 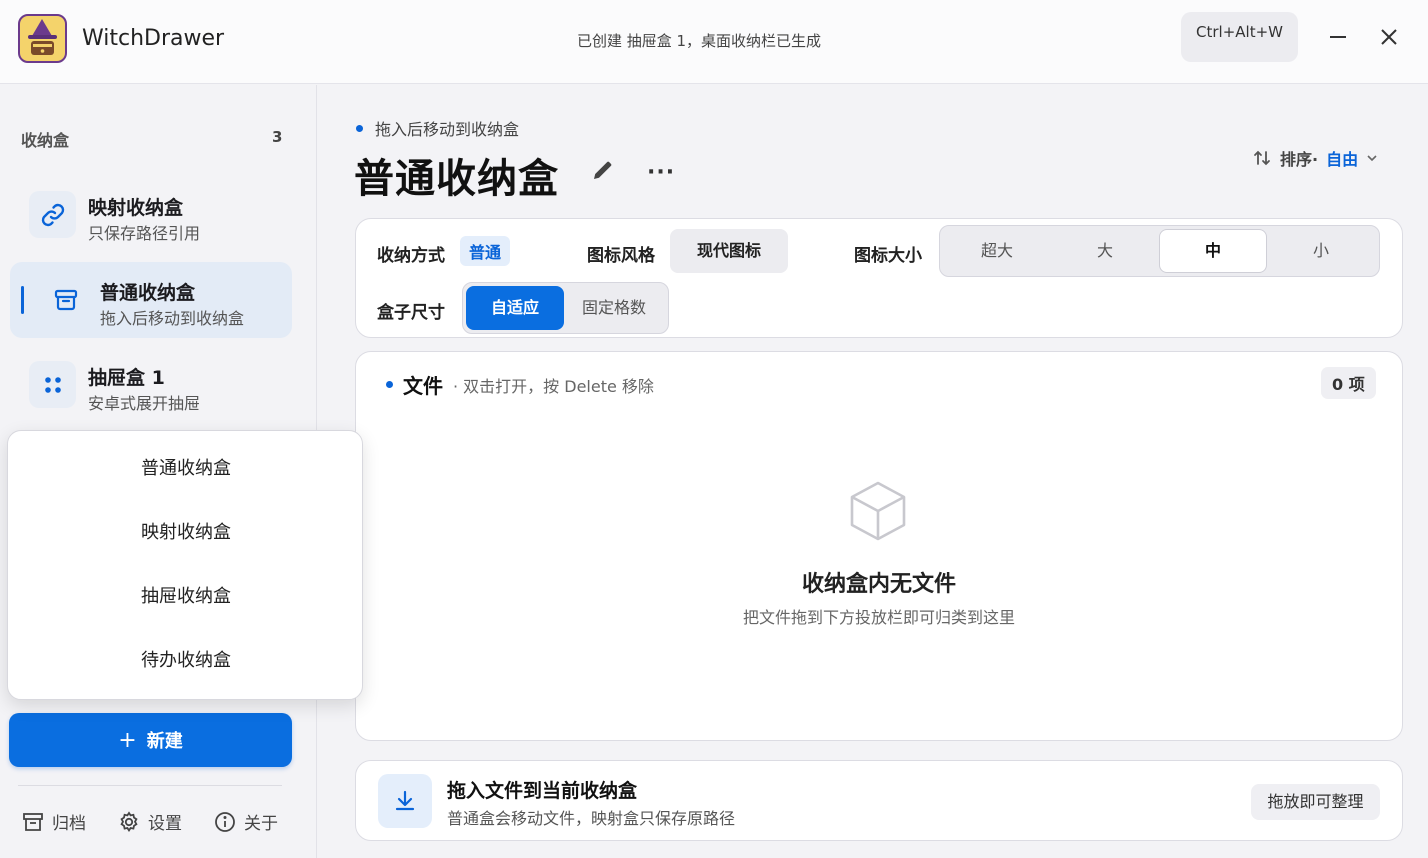 I want to click on storage-mode-label: 收纳方式, so click(x=411, y=256).